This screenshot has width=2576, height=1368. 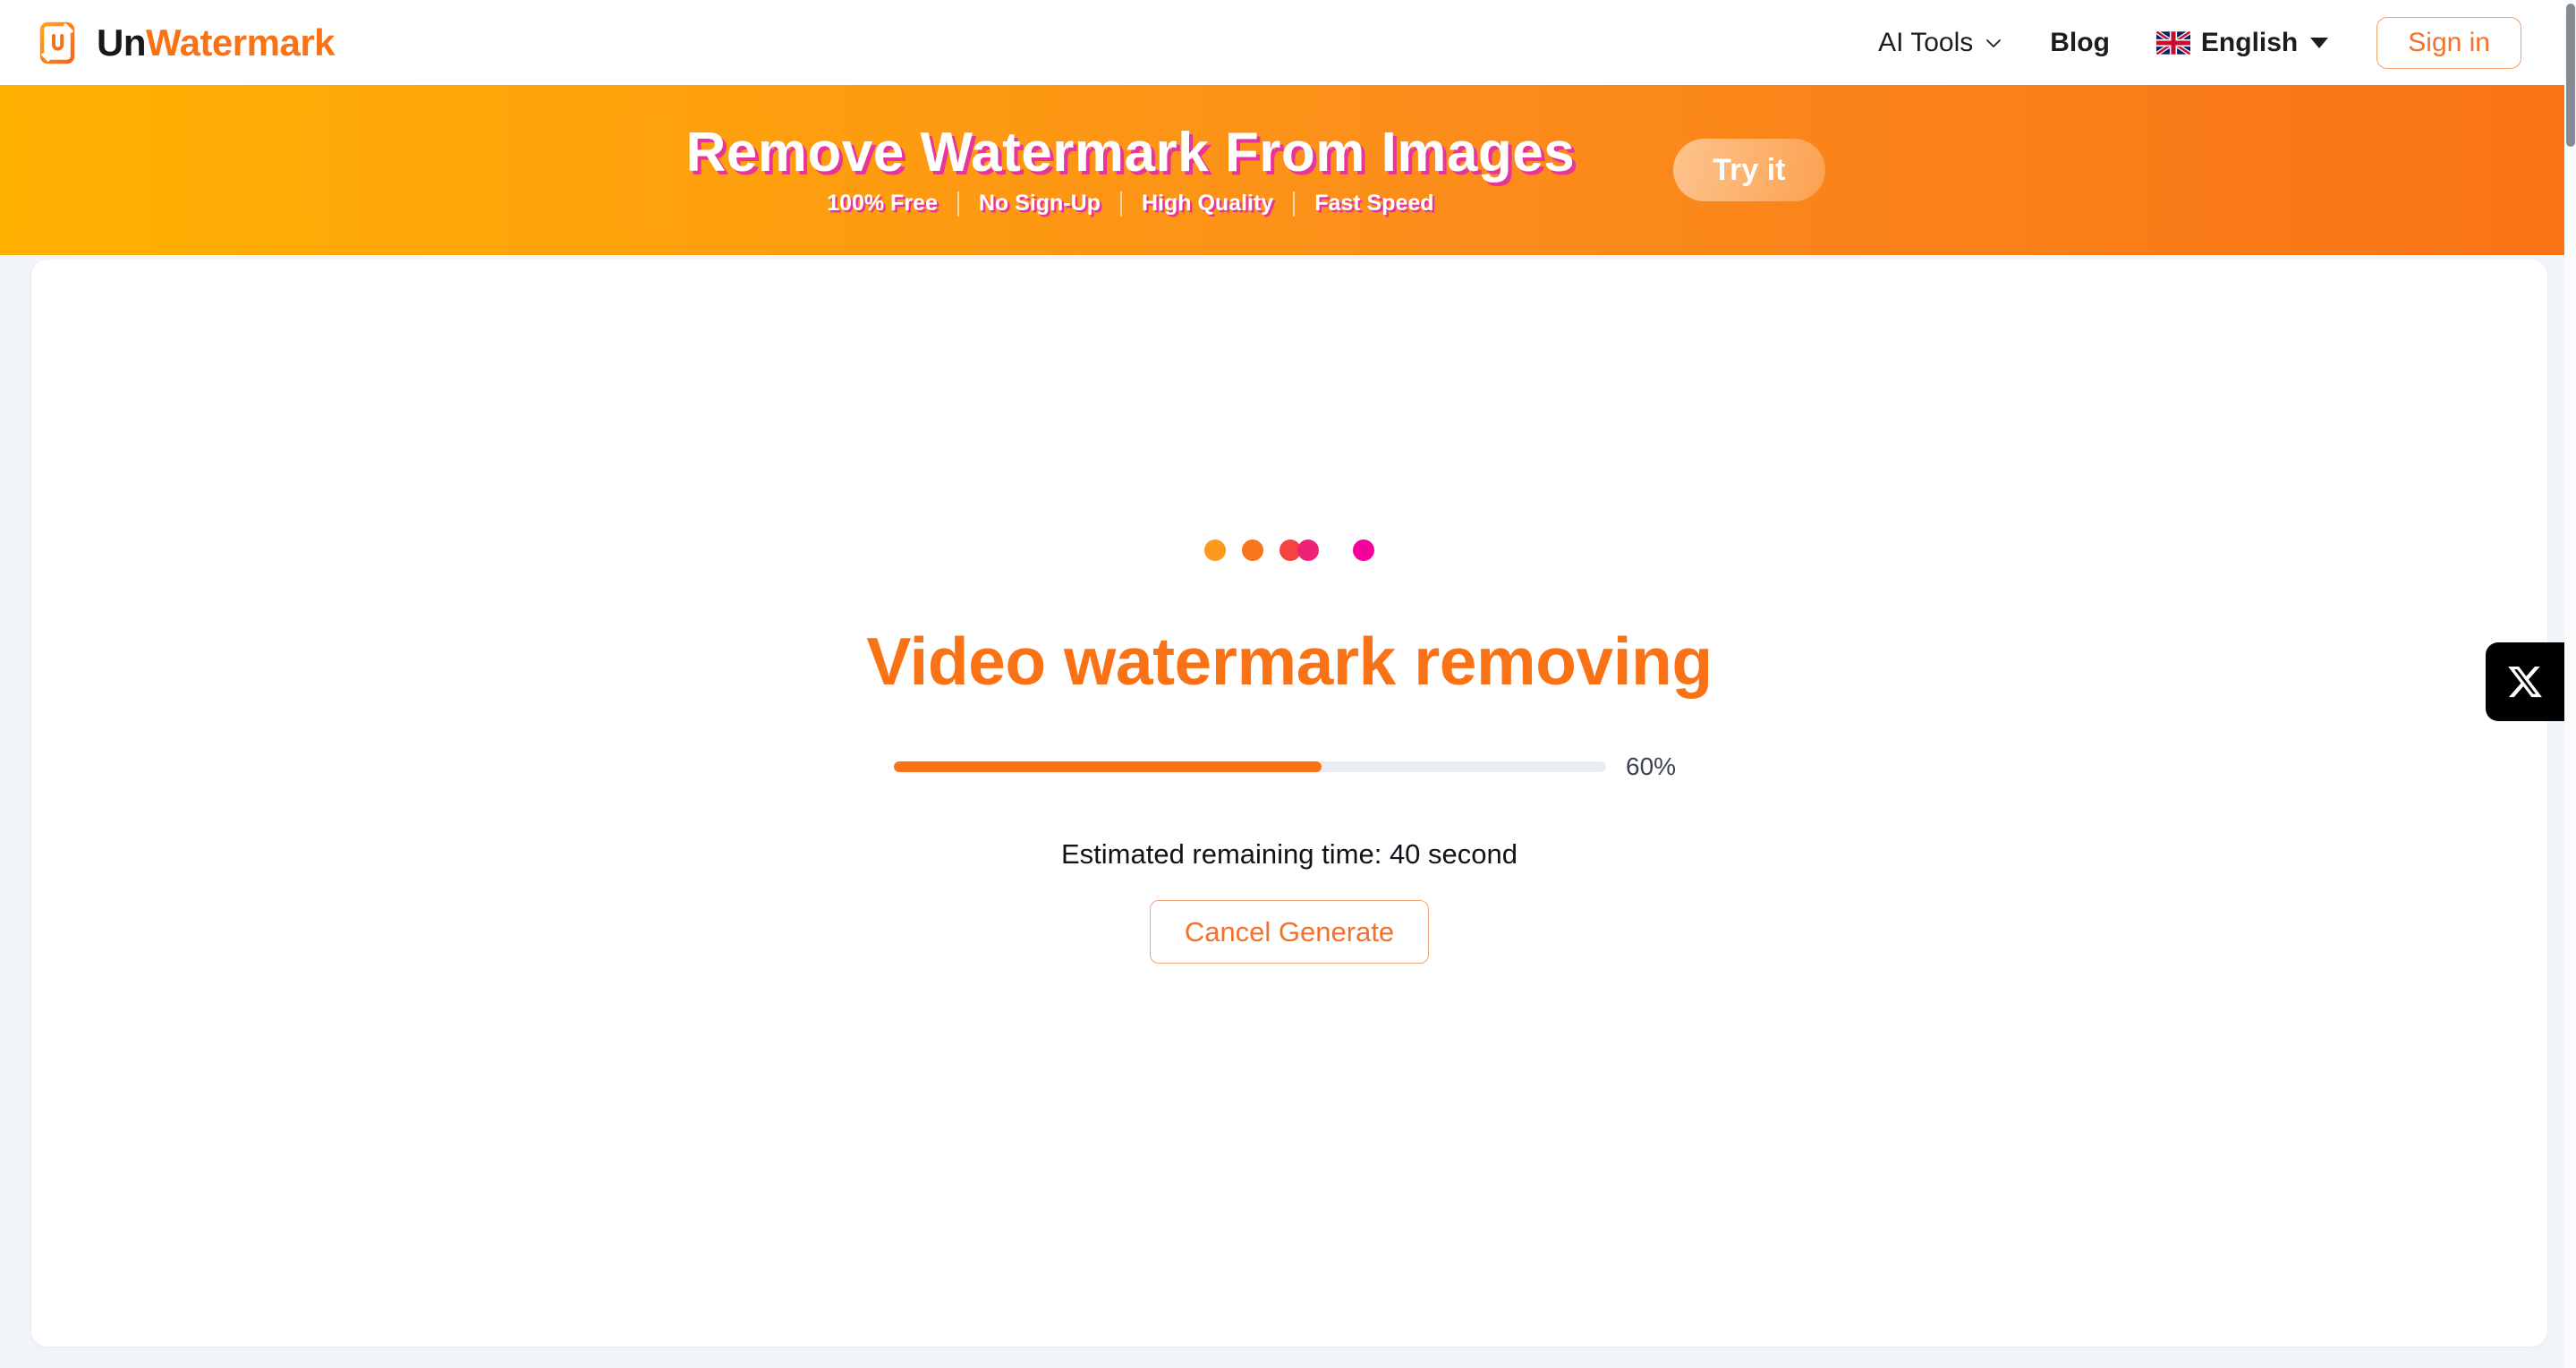 I want to click on estimated-time-text: Estimated remaining time: 40 second, so click(x=1289, y=853).